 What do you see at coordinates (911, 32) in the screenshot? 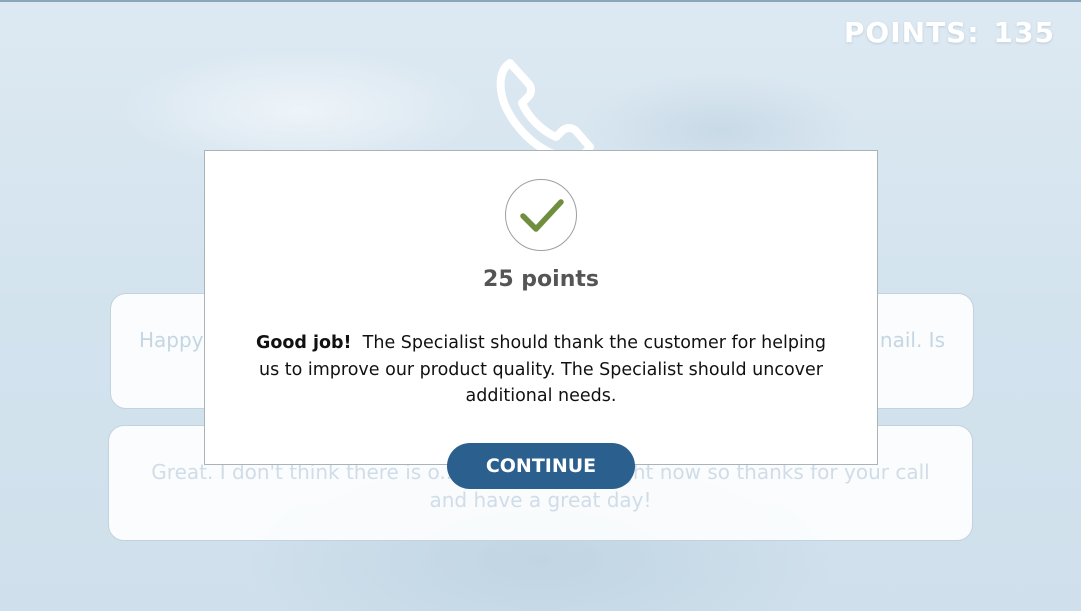
I see `points-label: POINTS:` at bounding box center [911, 32].